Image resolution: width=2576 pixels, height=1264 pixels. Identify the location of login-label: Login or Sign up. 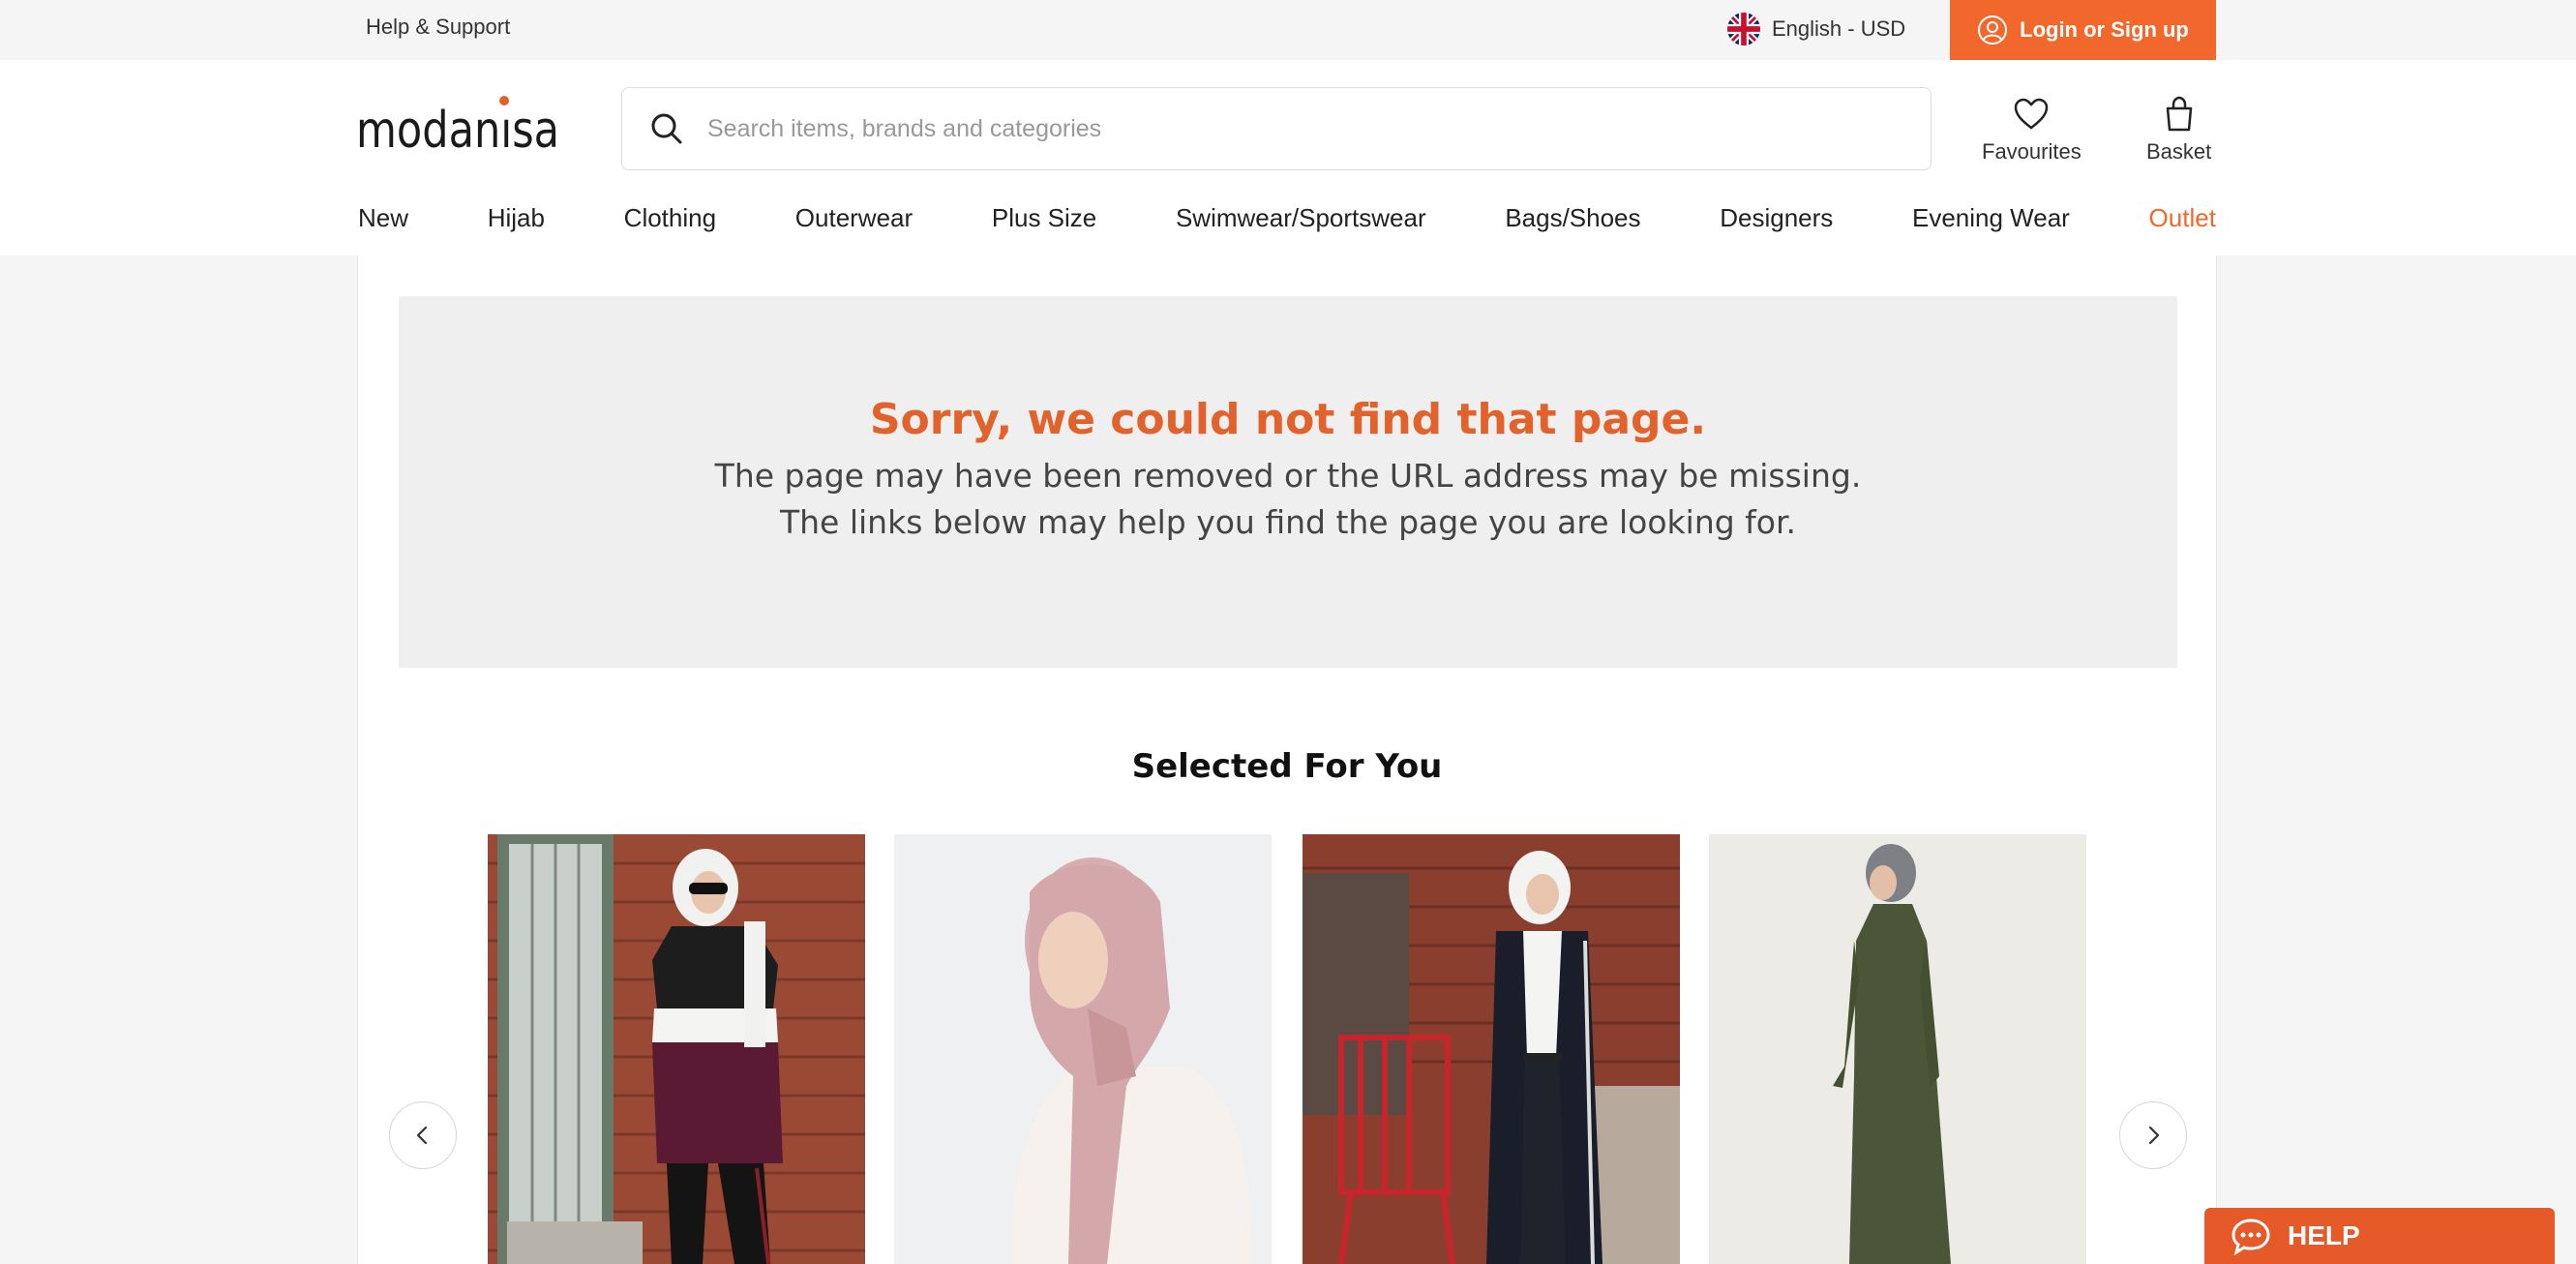
(2104, 29).